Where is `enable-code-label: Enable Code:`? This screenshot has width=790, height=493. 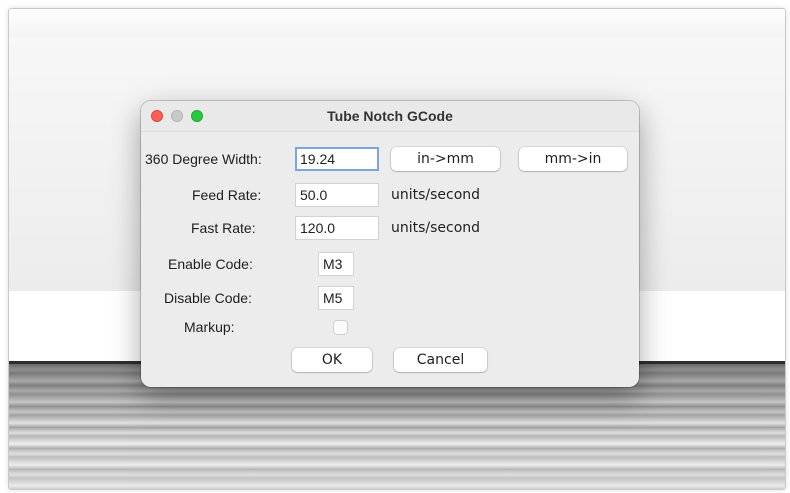
enable-code-label: Enable Code: is located at coordinates (210, 264).